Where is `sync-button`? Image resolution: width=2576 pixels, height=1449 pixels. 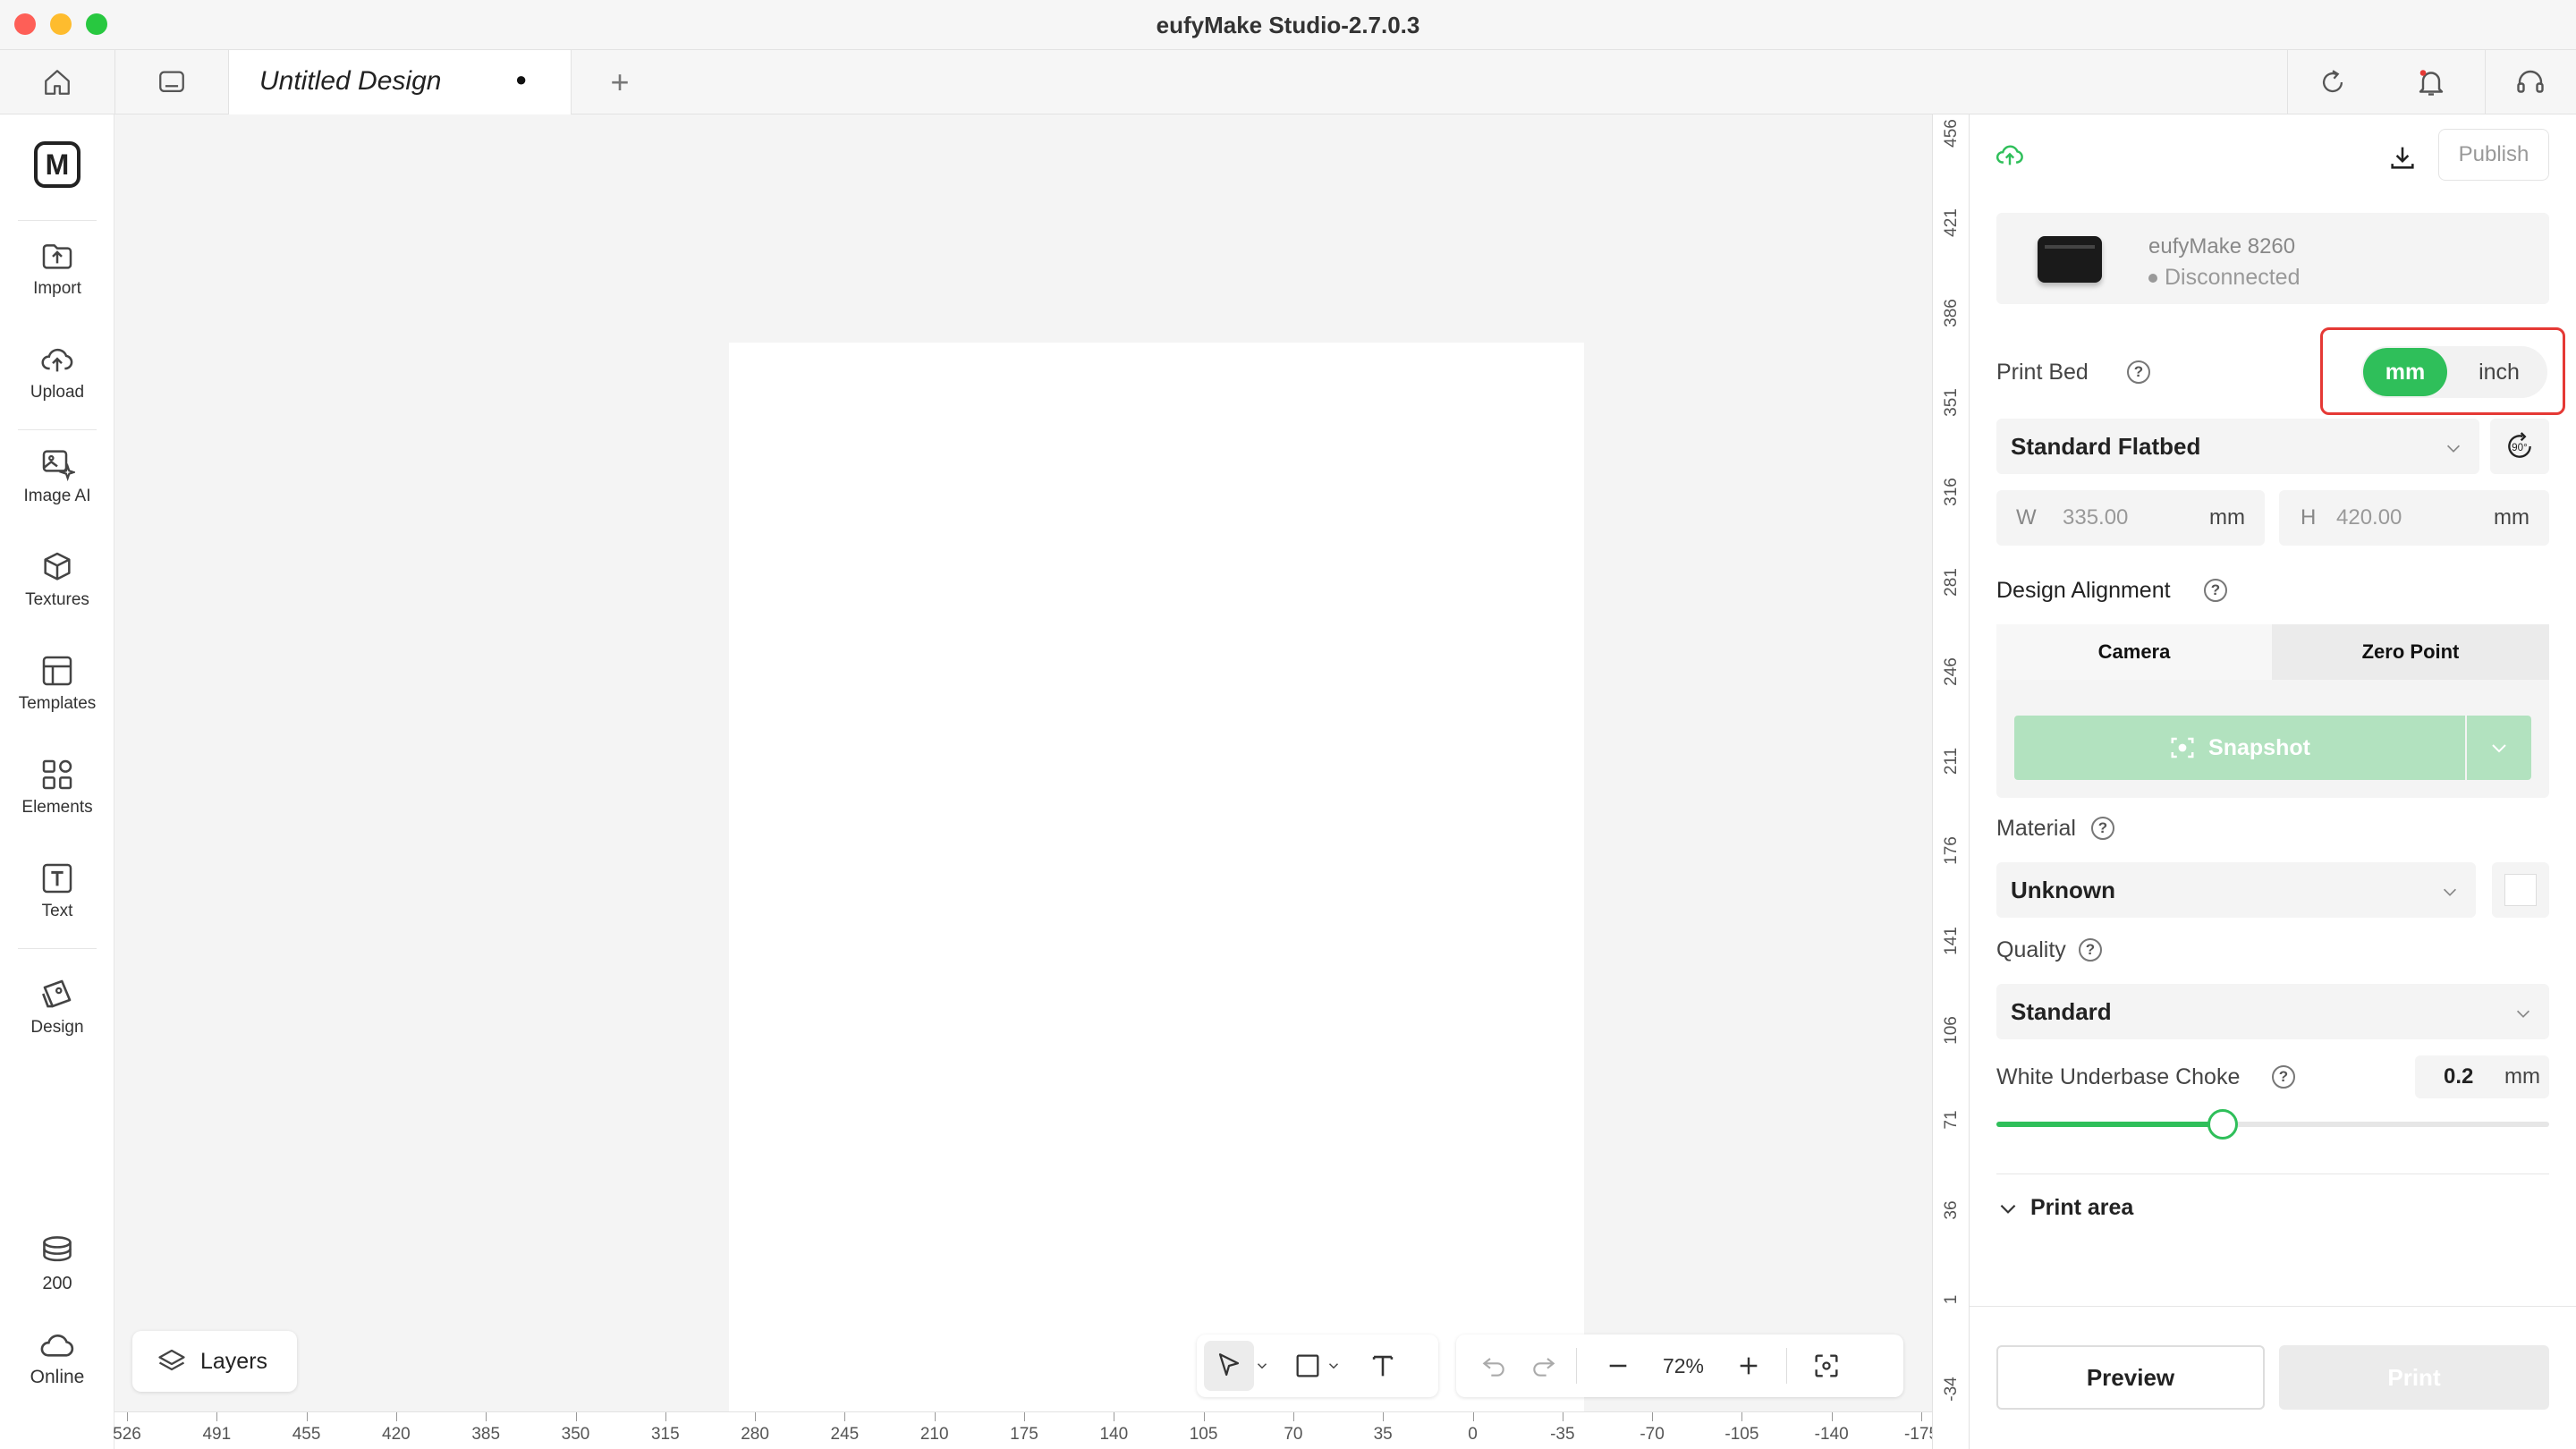 sync-button is located at coordinates (2332, 82).